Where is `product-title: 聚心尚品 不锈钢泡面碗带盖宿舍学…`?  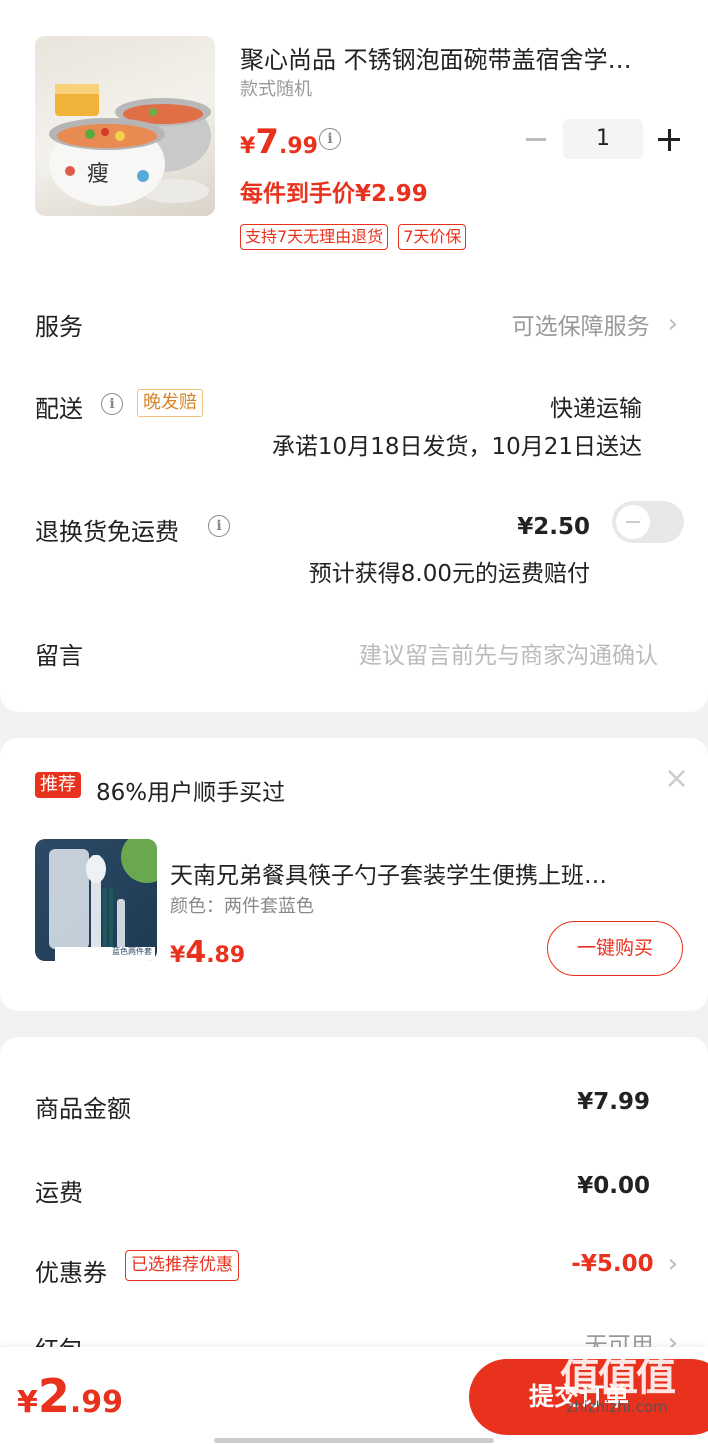
product-title: 聚心尚品 不锈钢泡面碗带盖宿舍学… is located at coordinates (455, 57).